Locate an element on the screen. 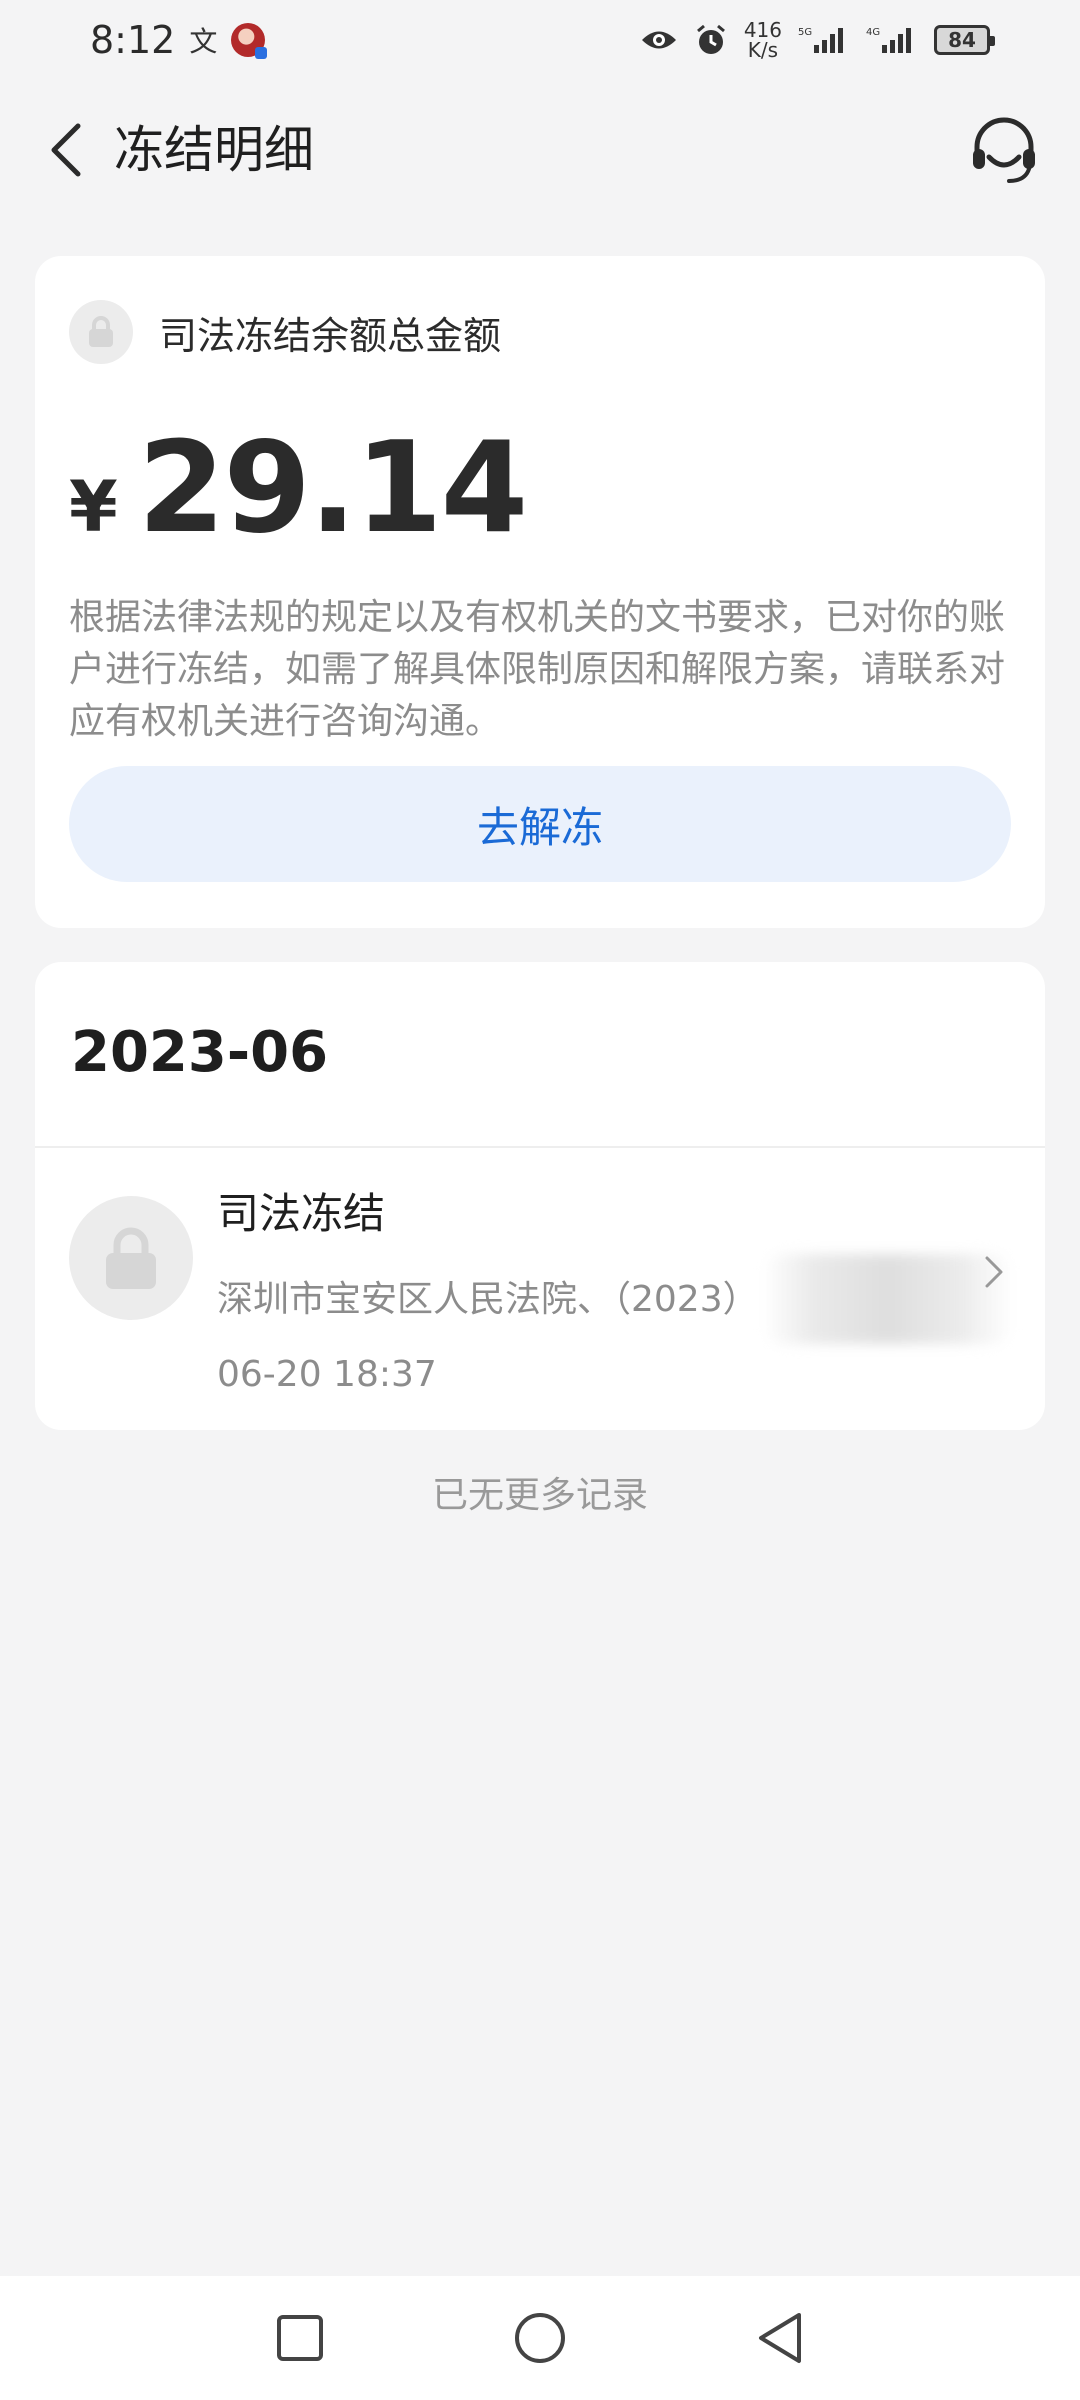 Image resolution: width=1080 pixels, height=2400 pixels. battery-icon: 84 is located at coordinates (964, 40).